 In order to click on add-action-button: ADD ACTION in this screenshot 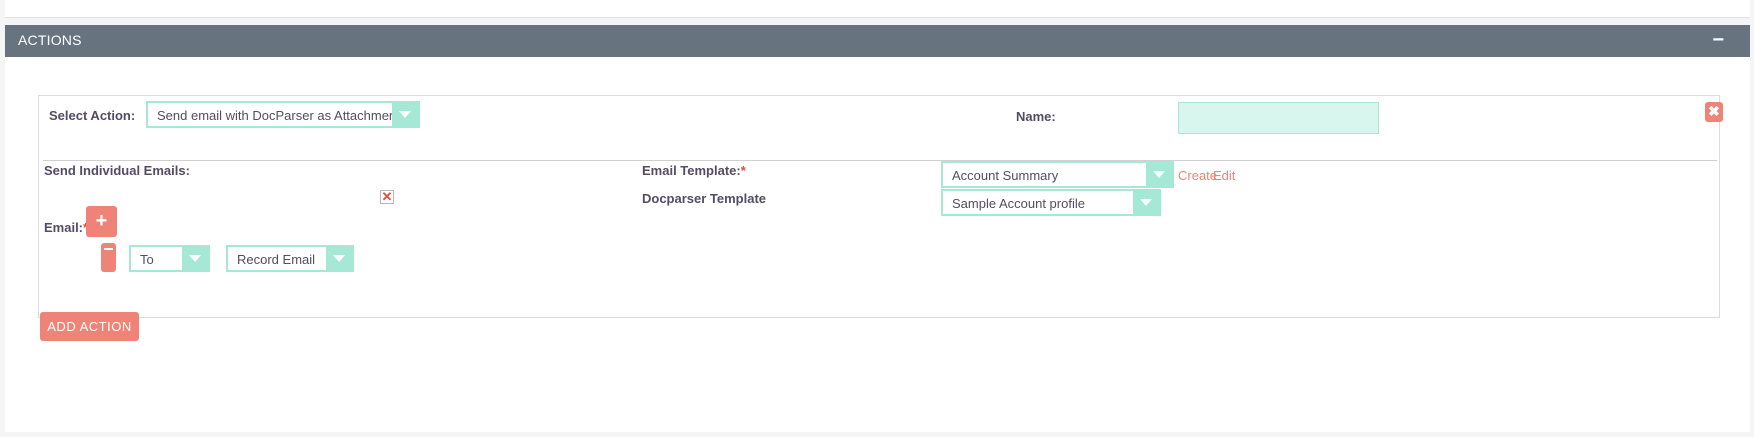, I will do `click(89, 326)`.